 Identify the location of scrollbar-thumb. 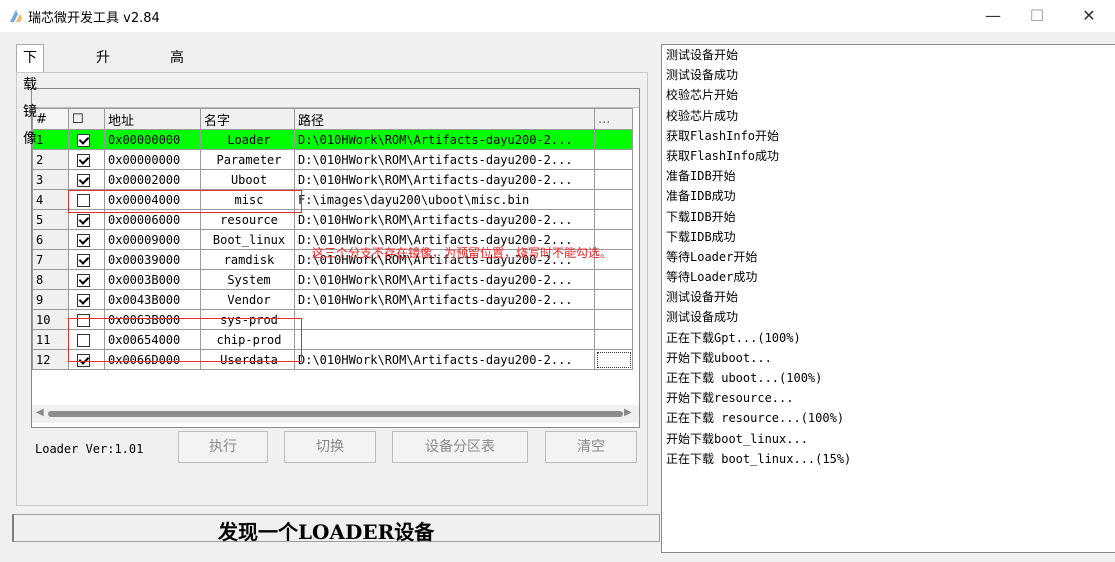
(335, 414).